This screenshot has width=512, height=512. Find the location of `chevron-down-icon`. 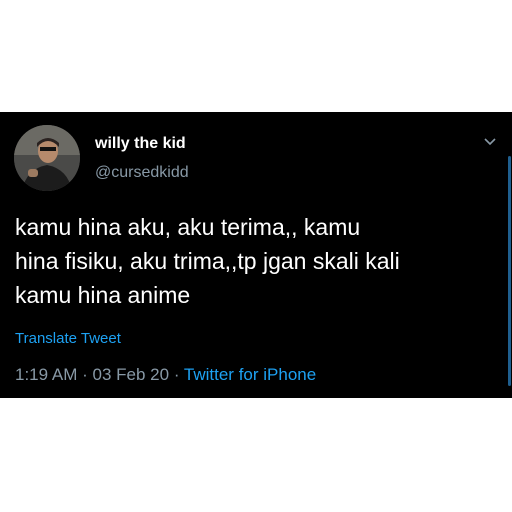

chevron-down-icon is located at coordinates (490, 142).